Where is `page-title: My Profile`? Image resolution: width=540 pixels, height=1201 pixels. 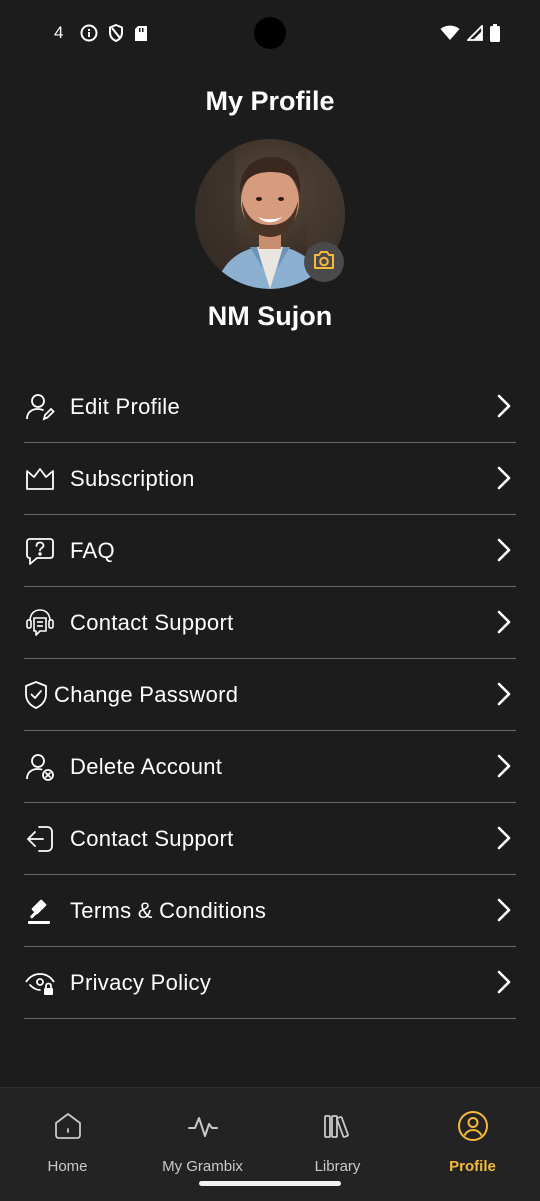 page-title: My Profile is located at coordinates (270, 101).